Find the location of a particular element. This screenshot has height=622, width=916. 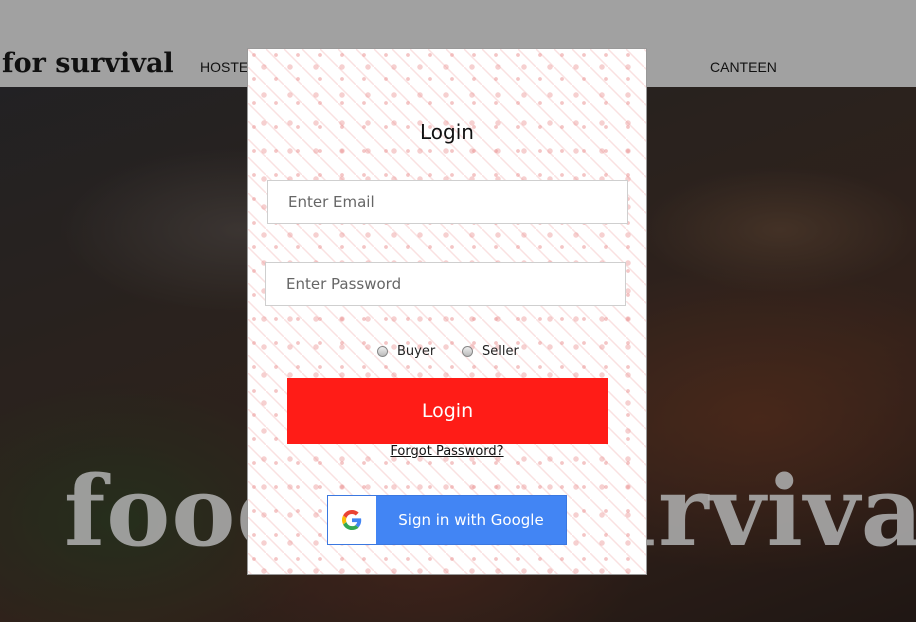

google-signin-button: Sign in with Google is located at coordinates (447, 520).